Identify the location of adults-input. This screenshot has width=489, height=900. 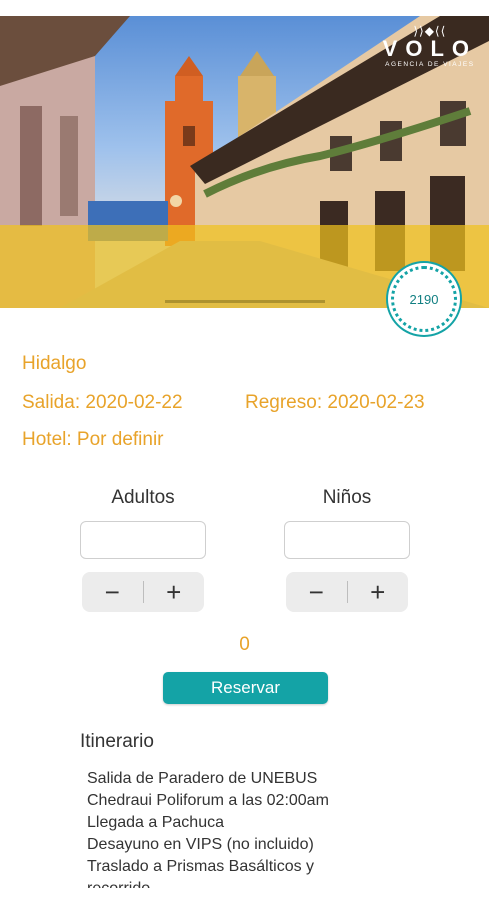
(143, 540).